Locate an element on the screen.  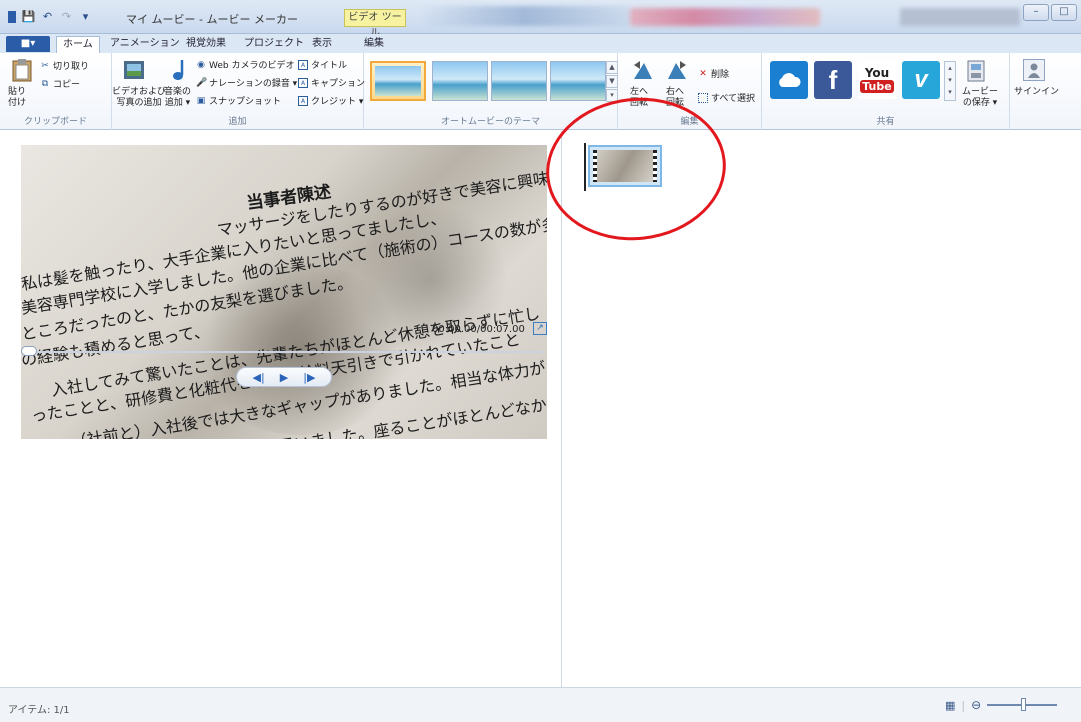
zoom-out-icon: ⊖ is located at coordinates (976, 705).